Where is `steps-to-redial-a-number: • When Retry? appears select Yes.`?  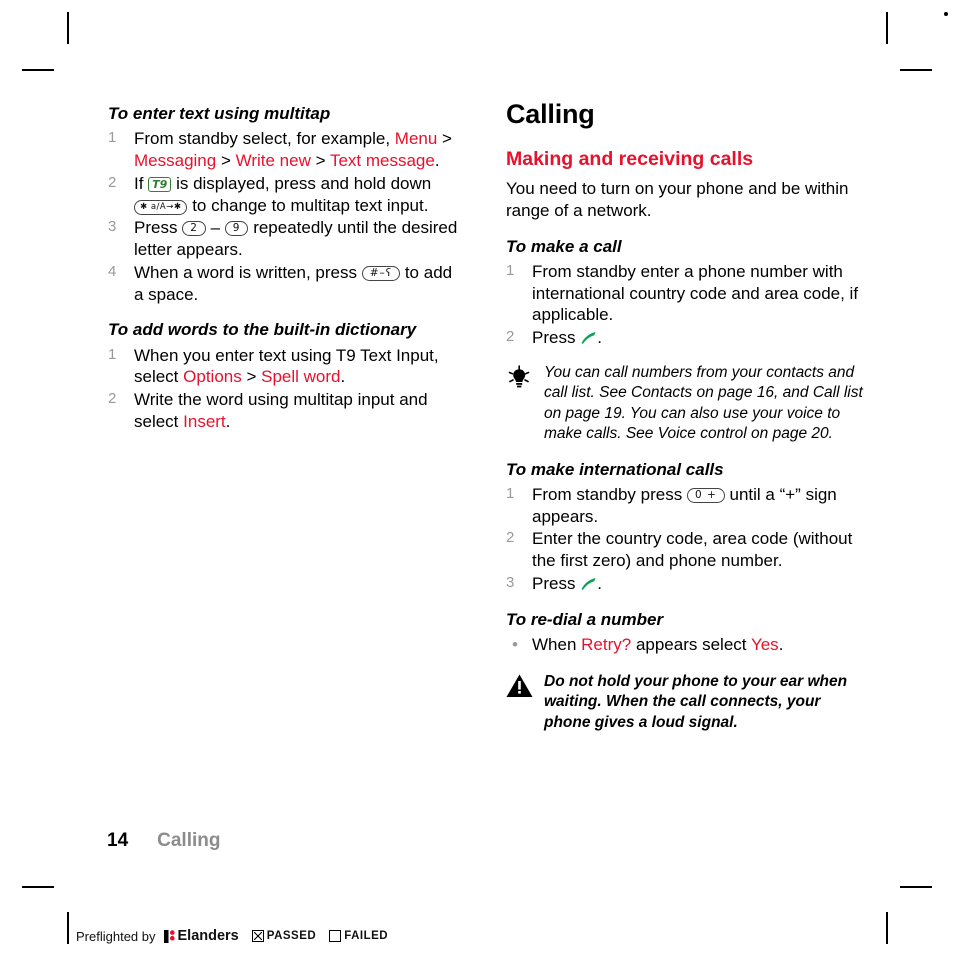
steps-to-redial-a-number: • When Retry? appears select Yes. is located at coordinates (686, 645).